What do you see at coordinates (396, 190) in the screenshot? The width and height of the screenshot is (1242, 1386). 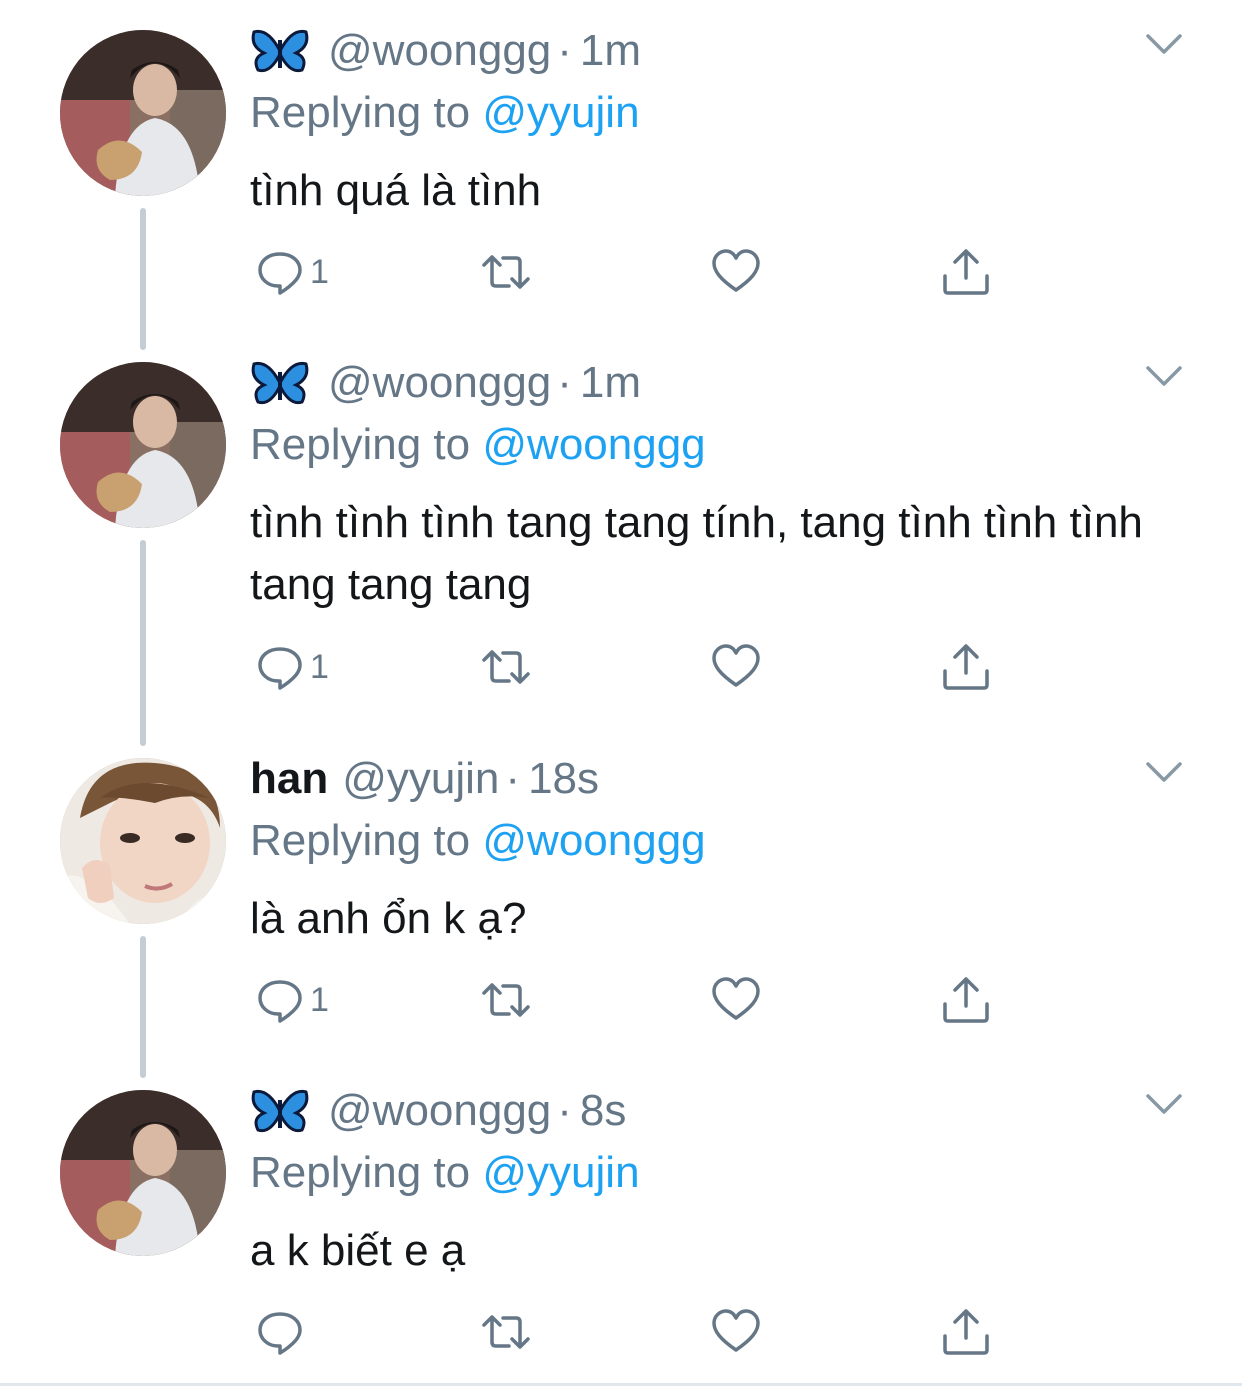 I see `tweet-text: tình quá là tình` at bounding box center [396, 190].